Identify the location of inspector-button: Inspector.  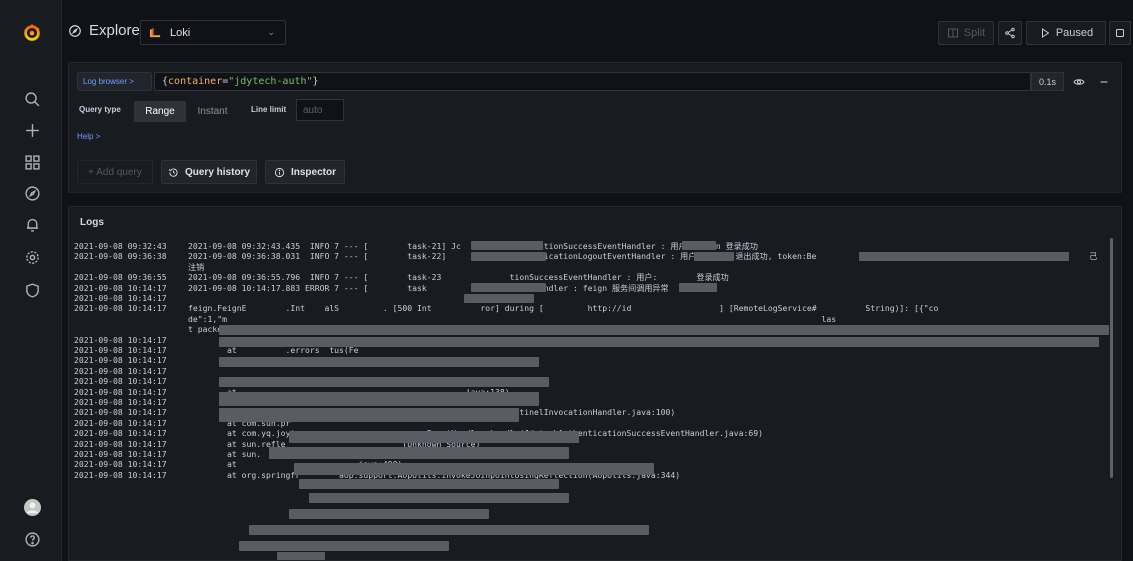
(305, 172).